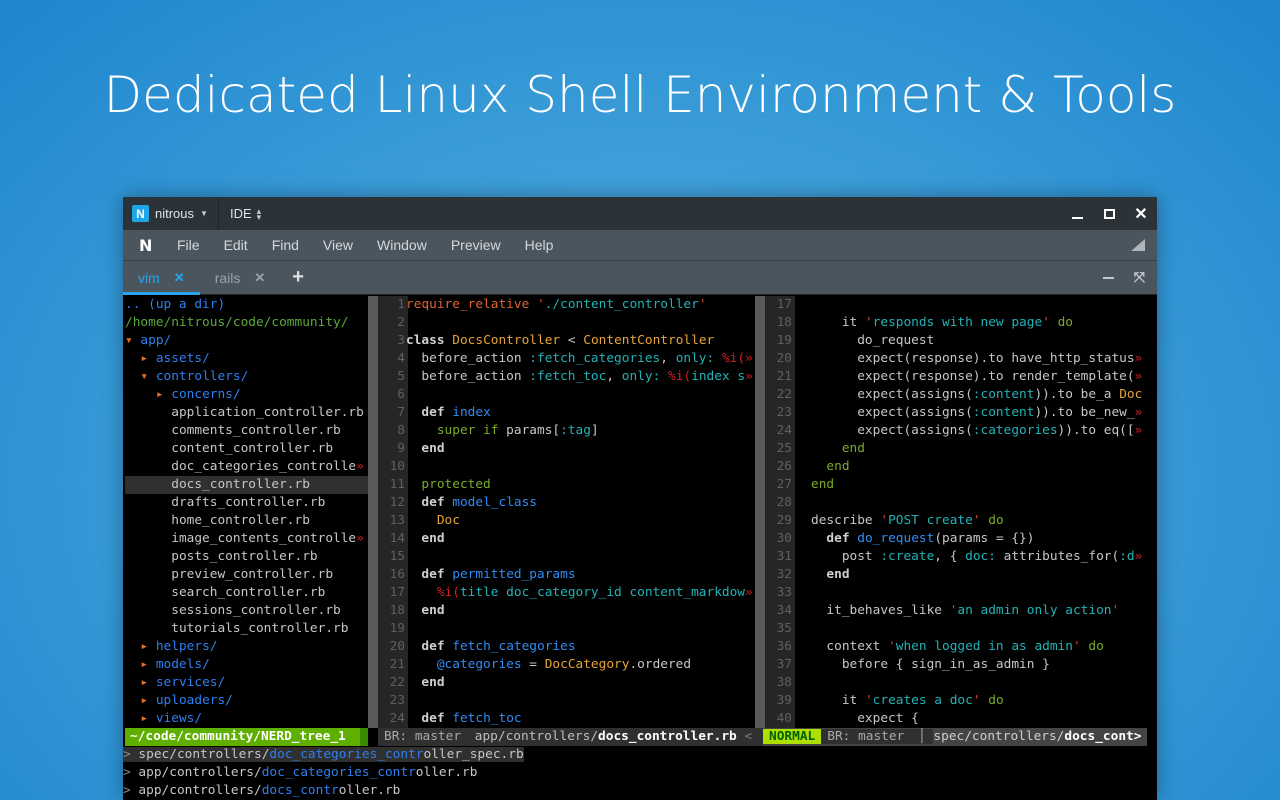 This screenshot has height=800, width=1280. Describe the element at coordinates (269, 790) in the screenshot. I see `fuzzy-path: app/controllers/docs_controller.rb` at that location.